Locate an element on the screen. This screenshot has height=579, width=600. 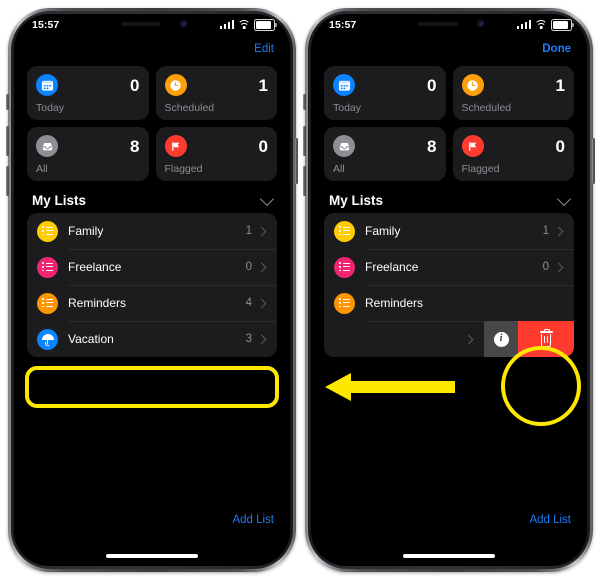
earpiece-speaker-icon is located at coordinates (438, 24).